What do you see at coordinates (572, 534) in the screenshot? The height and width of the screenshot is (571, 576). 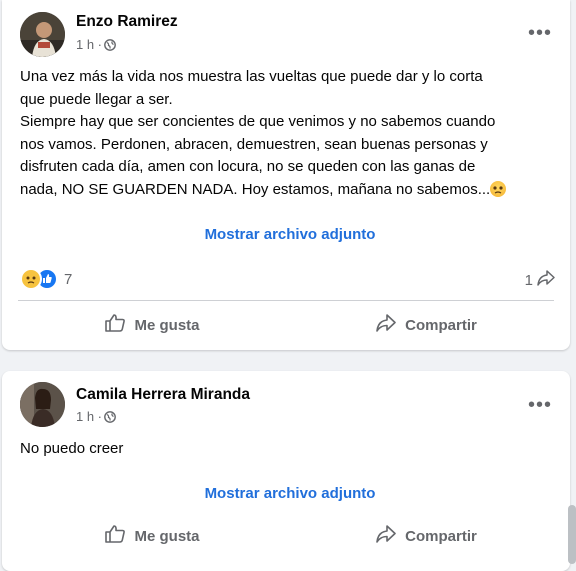 I see `scrollbar` at bounding box center [572, 534].